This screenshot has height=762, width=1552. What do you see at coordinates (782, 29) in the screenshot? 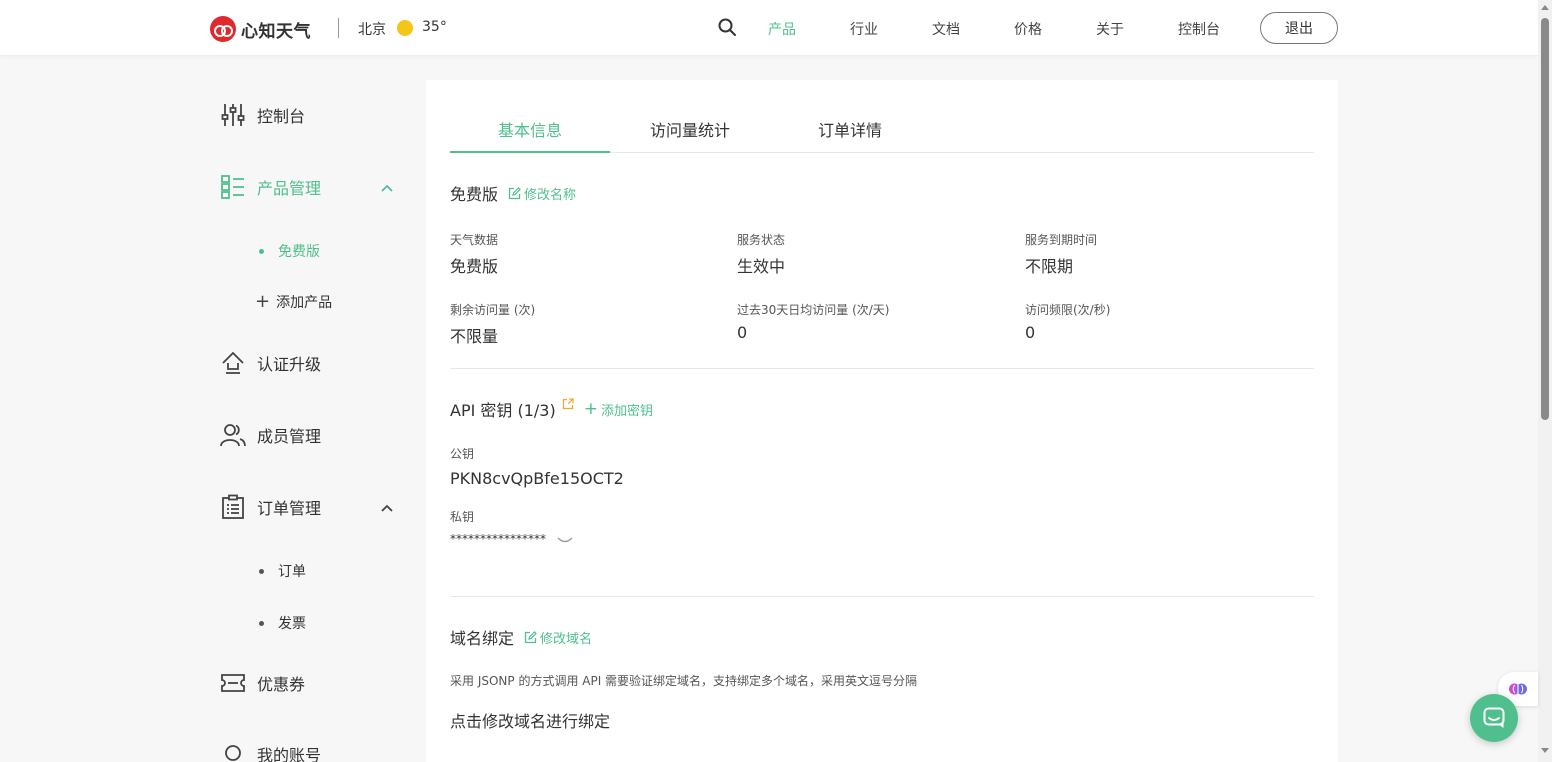
I see `nav-products: 产品` at bounding box center [782, 29].